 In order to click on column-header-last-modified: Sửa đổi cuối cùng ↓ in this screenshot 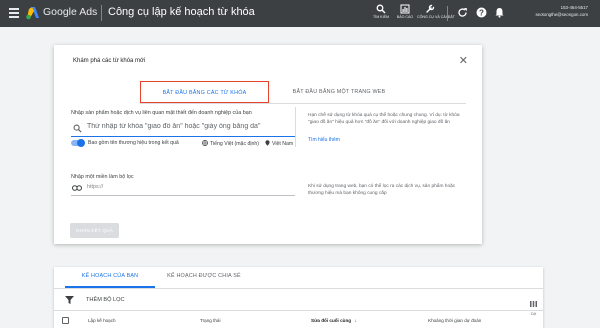, I will do `click(334, 320)`.